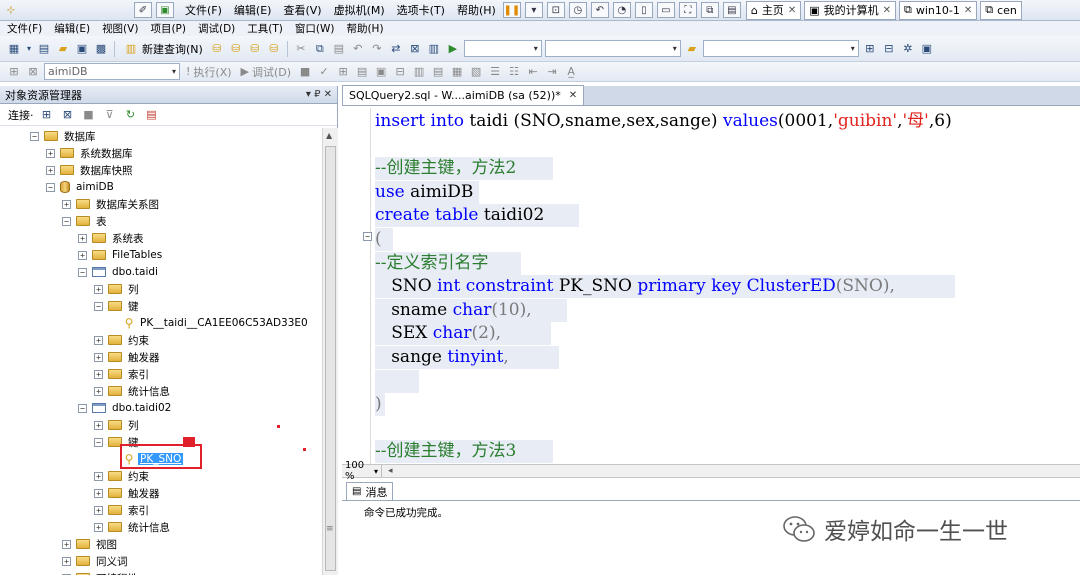 This screenshot has height=575, width=1080. I want to click on connect-button: 连接·, so click(21, 115).